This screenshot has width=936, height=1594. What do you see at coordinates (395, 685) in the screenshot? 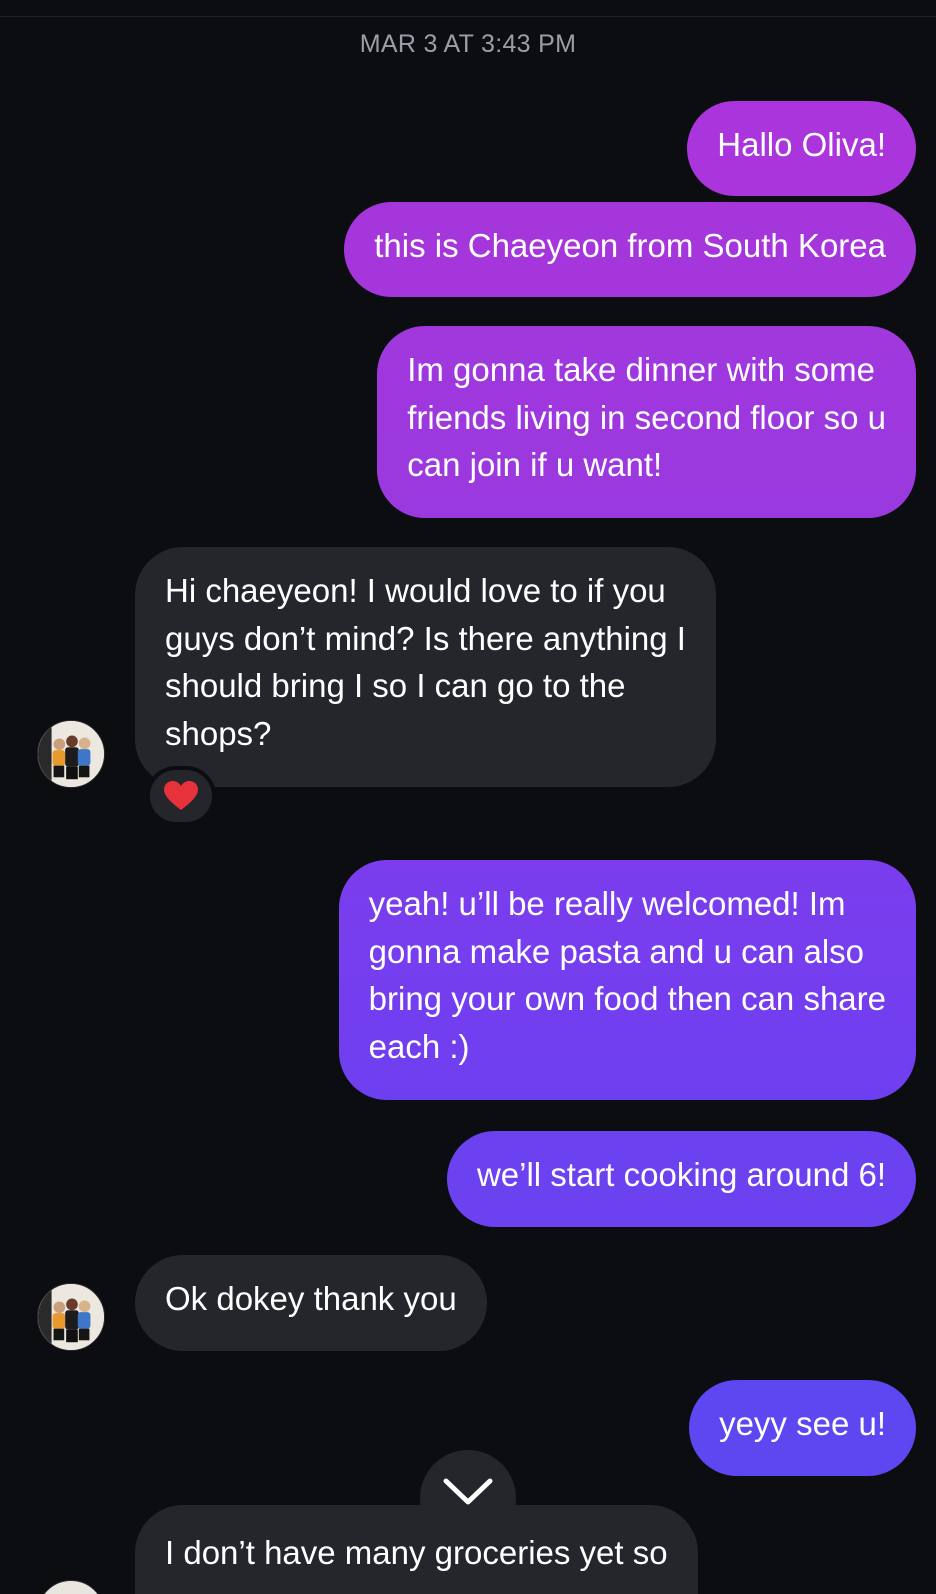
I see `message-line: should bring I so I can go to the` at bounding box center [395, 685].